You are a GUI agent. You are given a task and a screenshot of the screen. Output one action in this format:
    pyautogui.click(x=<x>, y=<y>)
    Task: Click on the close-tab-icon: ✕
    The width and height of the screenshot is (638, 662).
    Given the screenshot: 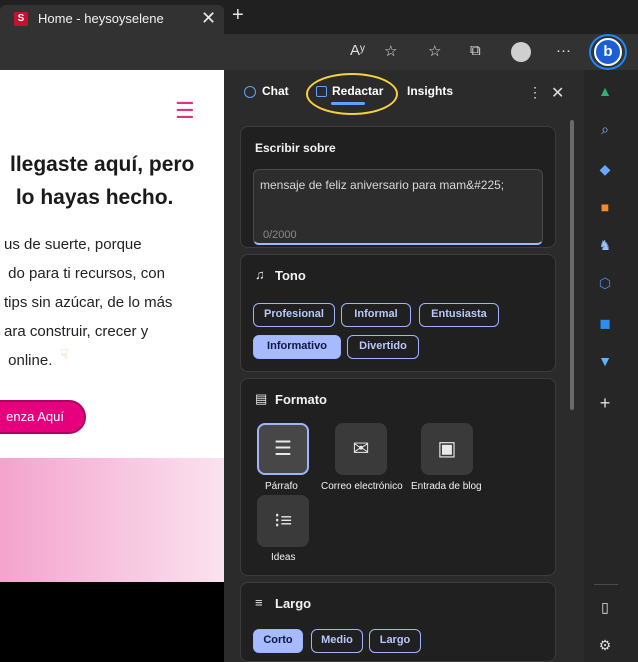 What is the action you would take?
    pyautogui.click(x=208, y=18)
    